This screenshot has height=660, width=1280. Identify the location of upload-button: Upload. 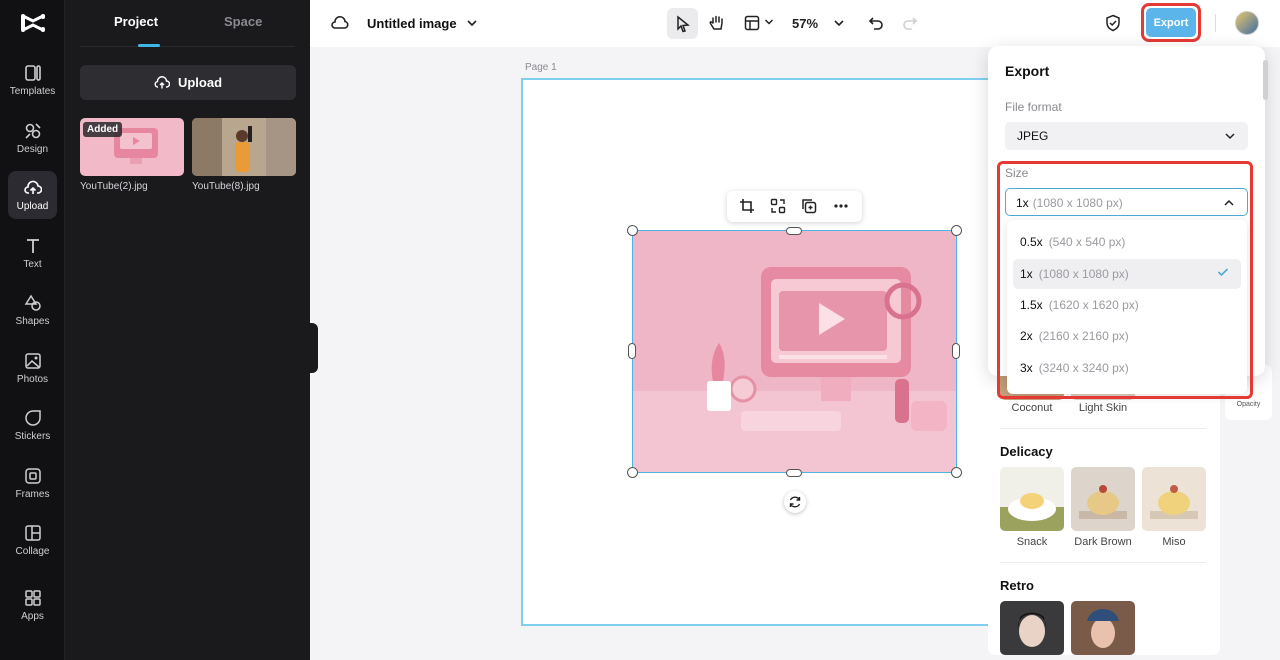
(188, 82).